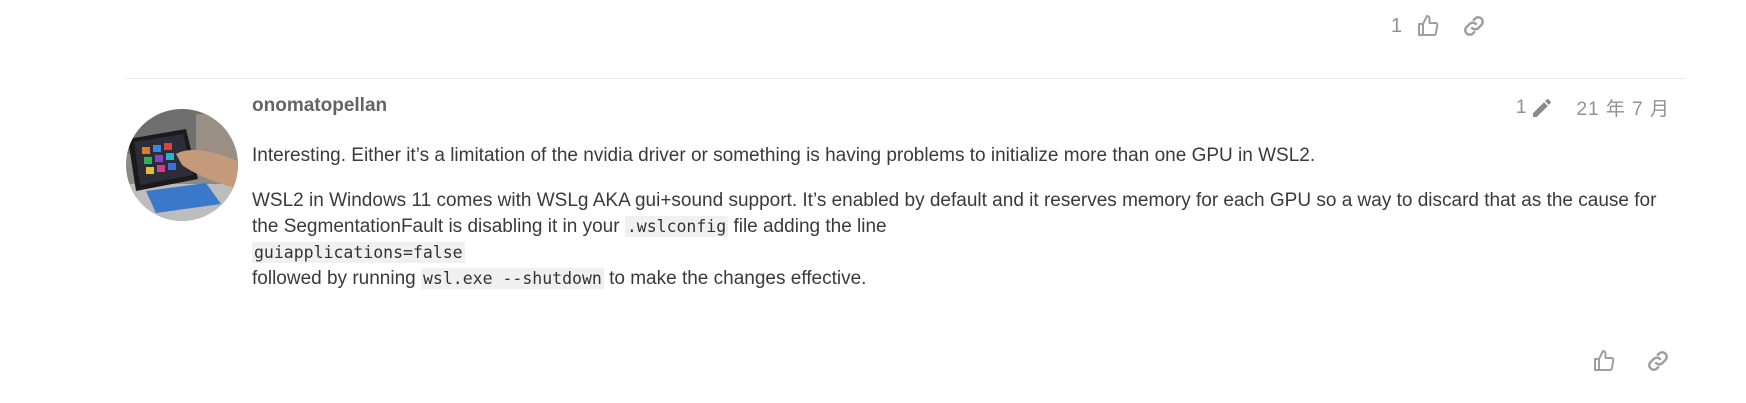 The height and width of the screenshot is (403, 1746). What do you see at coordinates (512, 278) in the screenshot?
I see `inline-code: wsl.exe --shutdown` at bounding box center [512, 278].